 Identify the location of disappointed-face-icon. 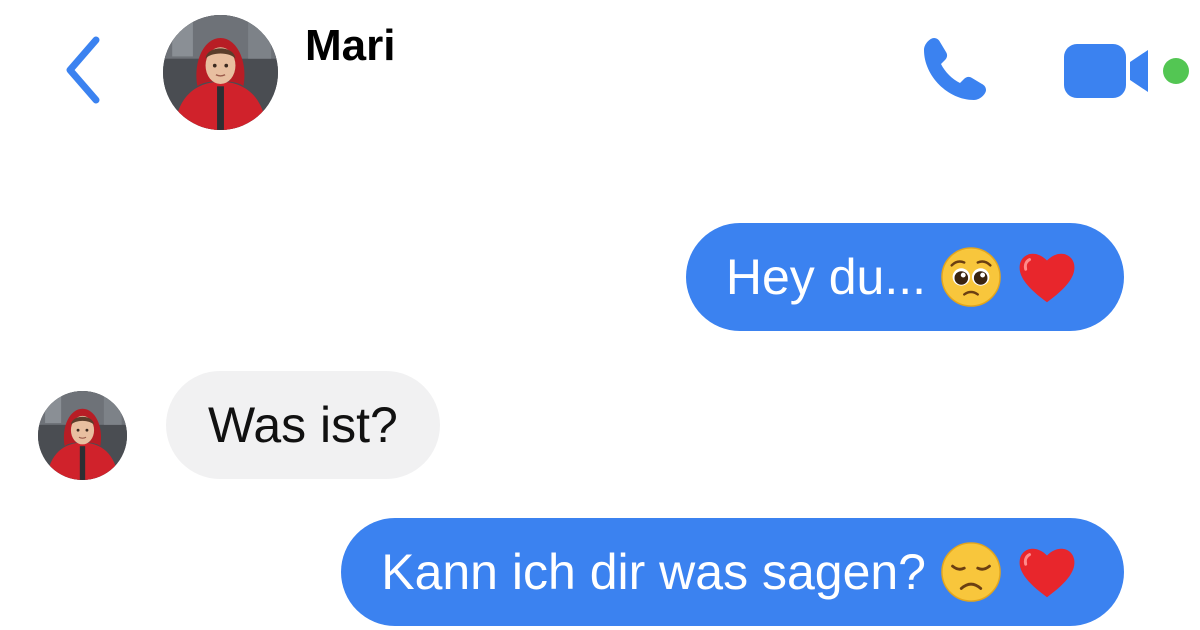
(971, 572).